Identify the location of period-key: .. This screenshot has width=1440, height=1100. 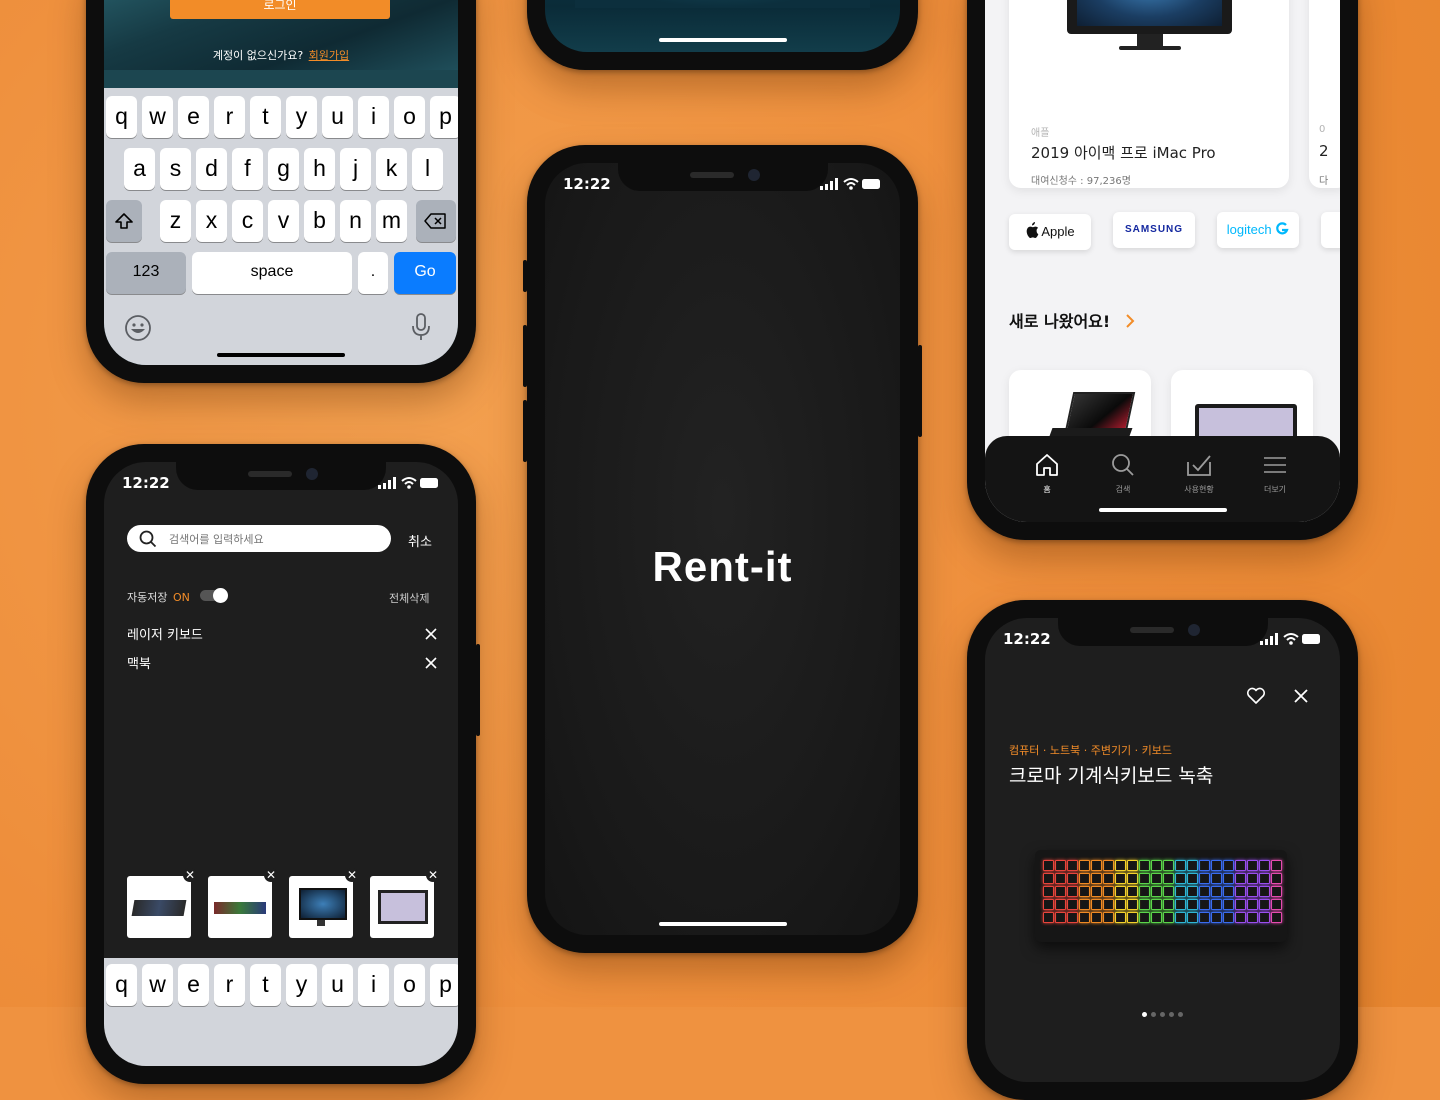
(373, 273).